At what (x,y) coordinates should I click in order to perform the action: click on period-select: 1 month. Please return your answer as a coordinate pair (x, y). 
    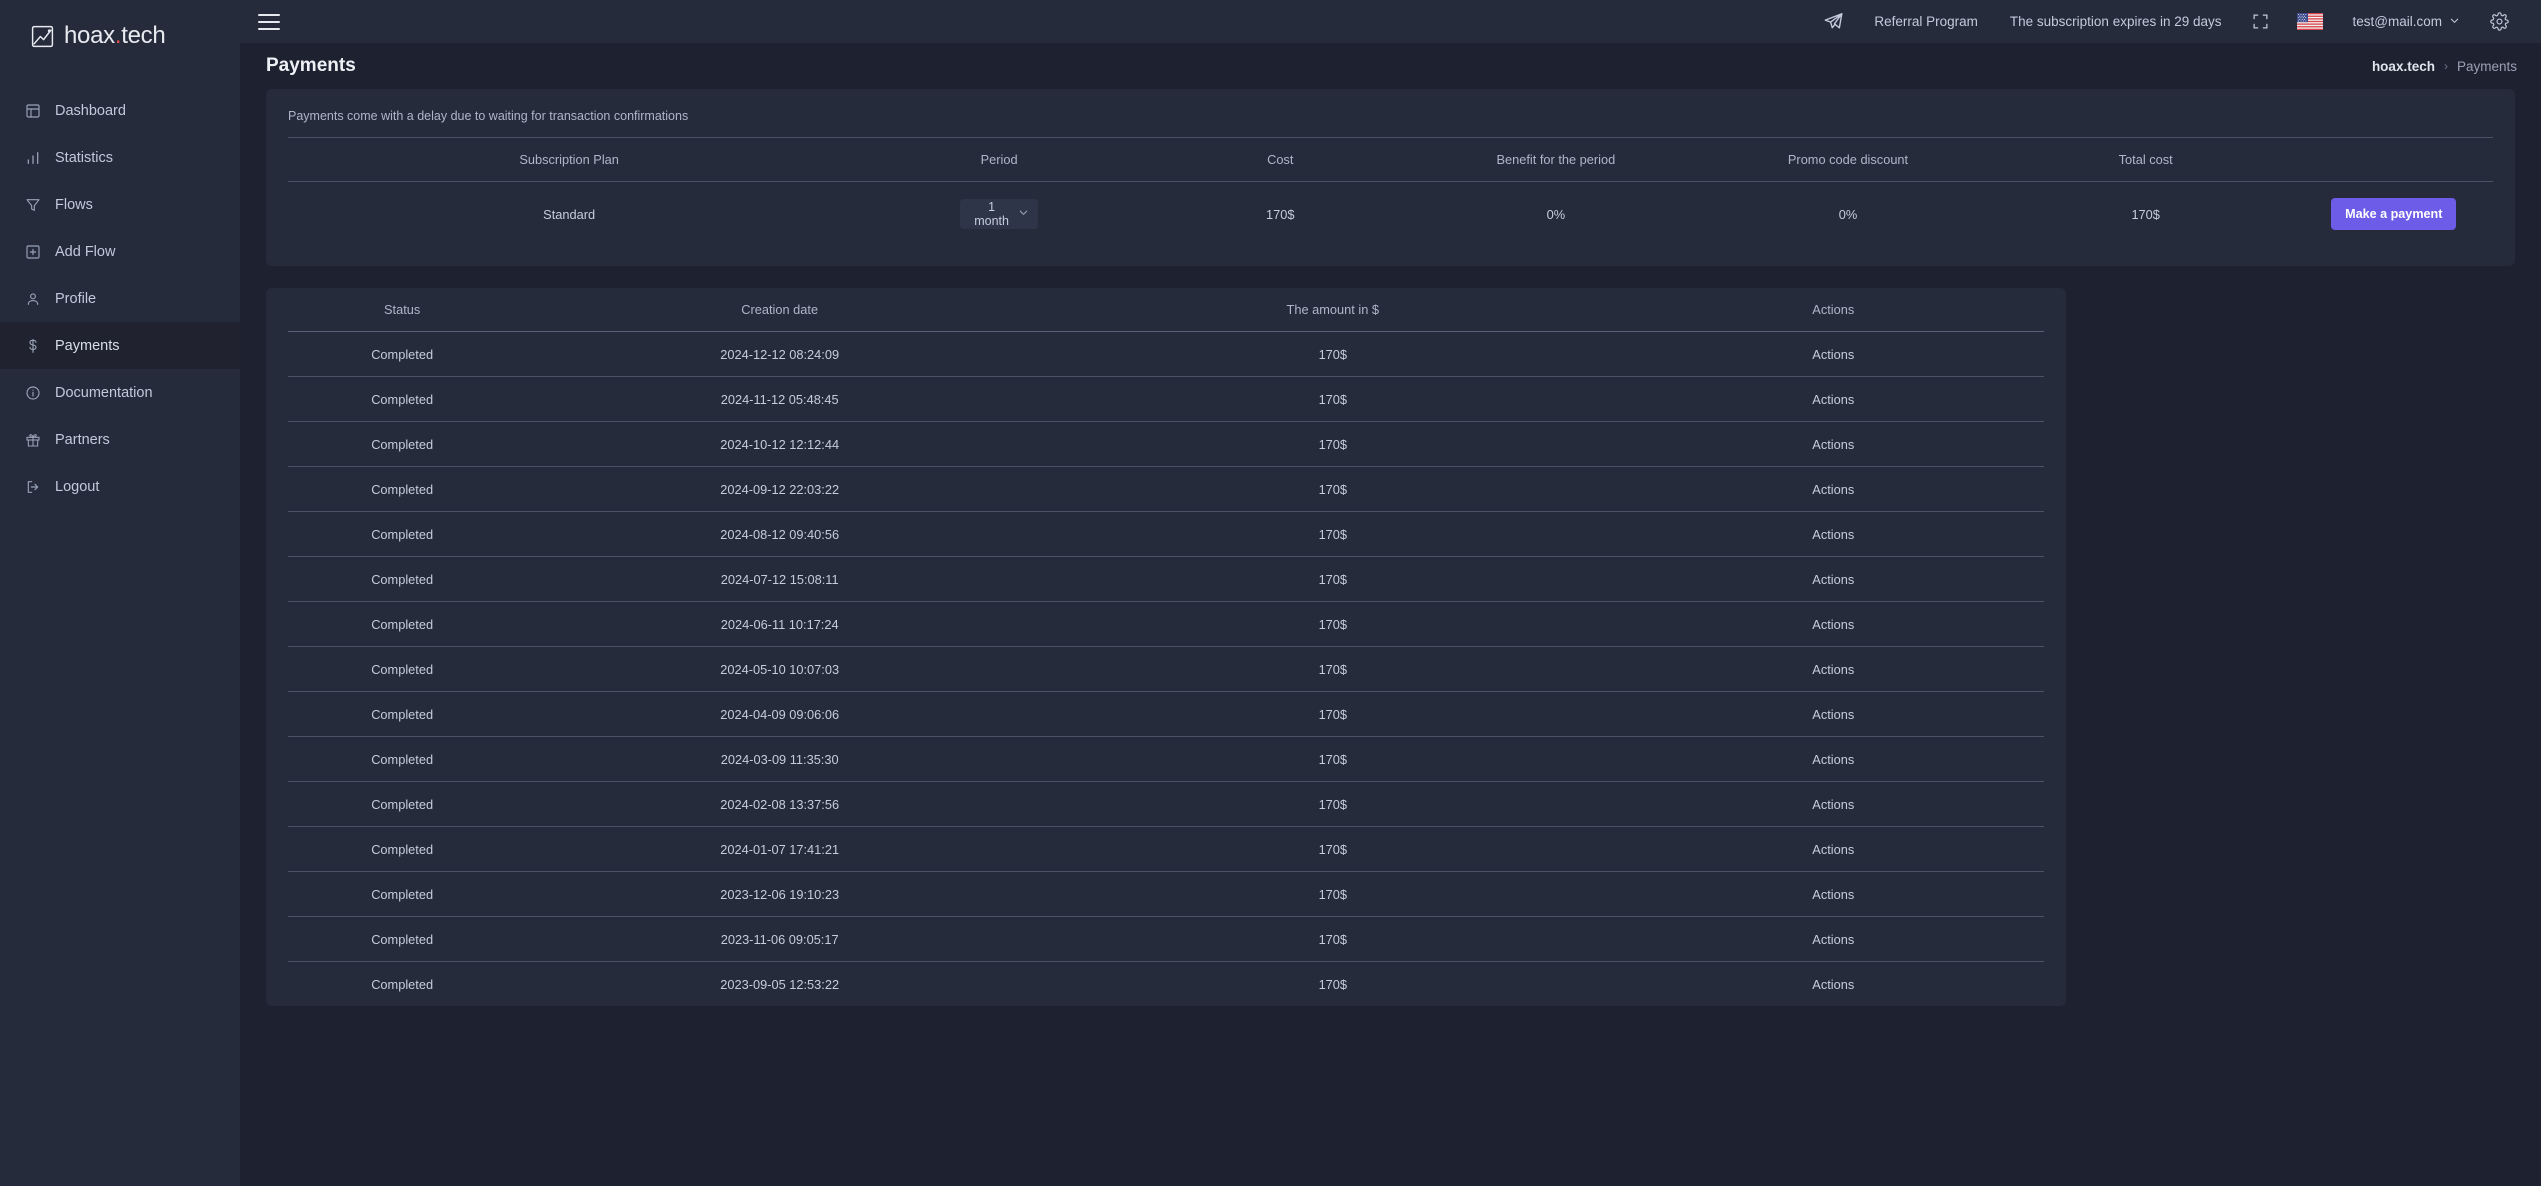
    Looking at the image, I should click on (999, 214).